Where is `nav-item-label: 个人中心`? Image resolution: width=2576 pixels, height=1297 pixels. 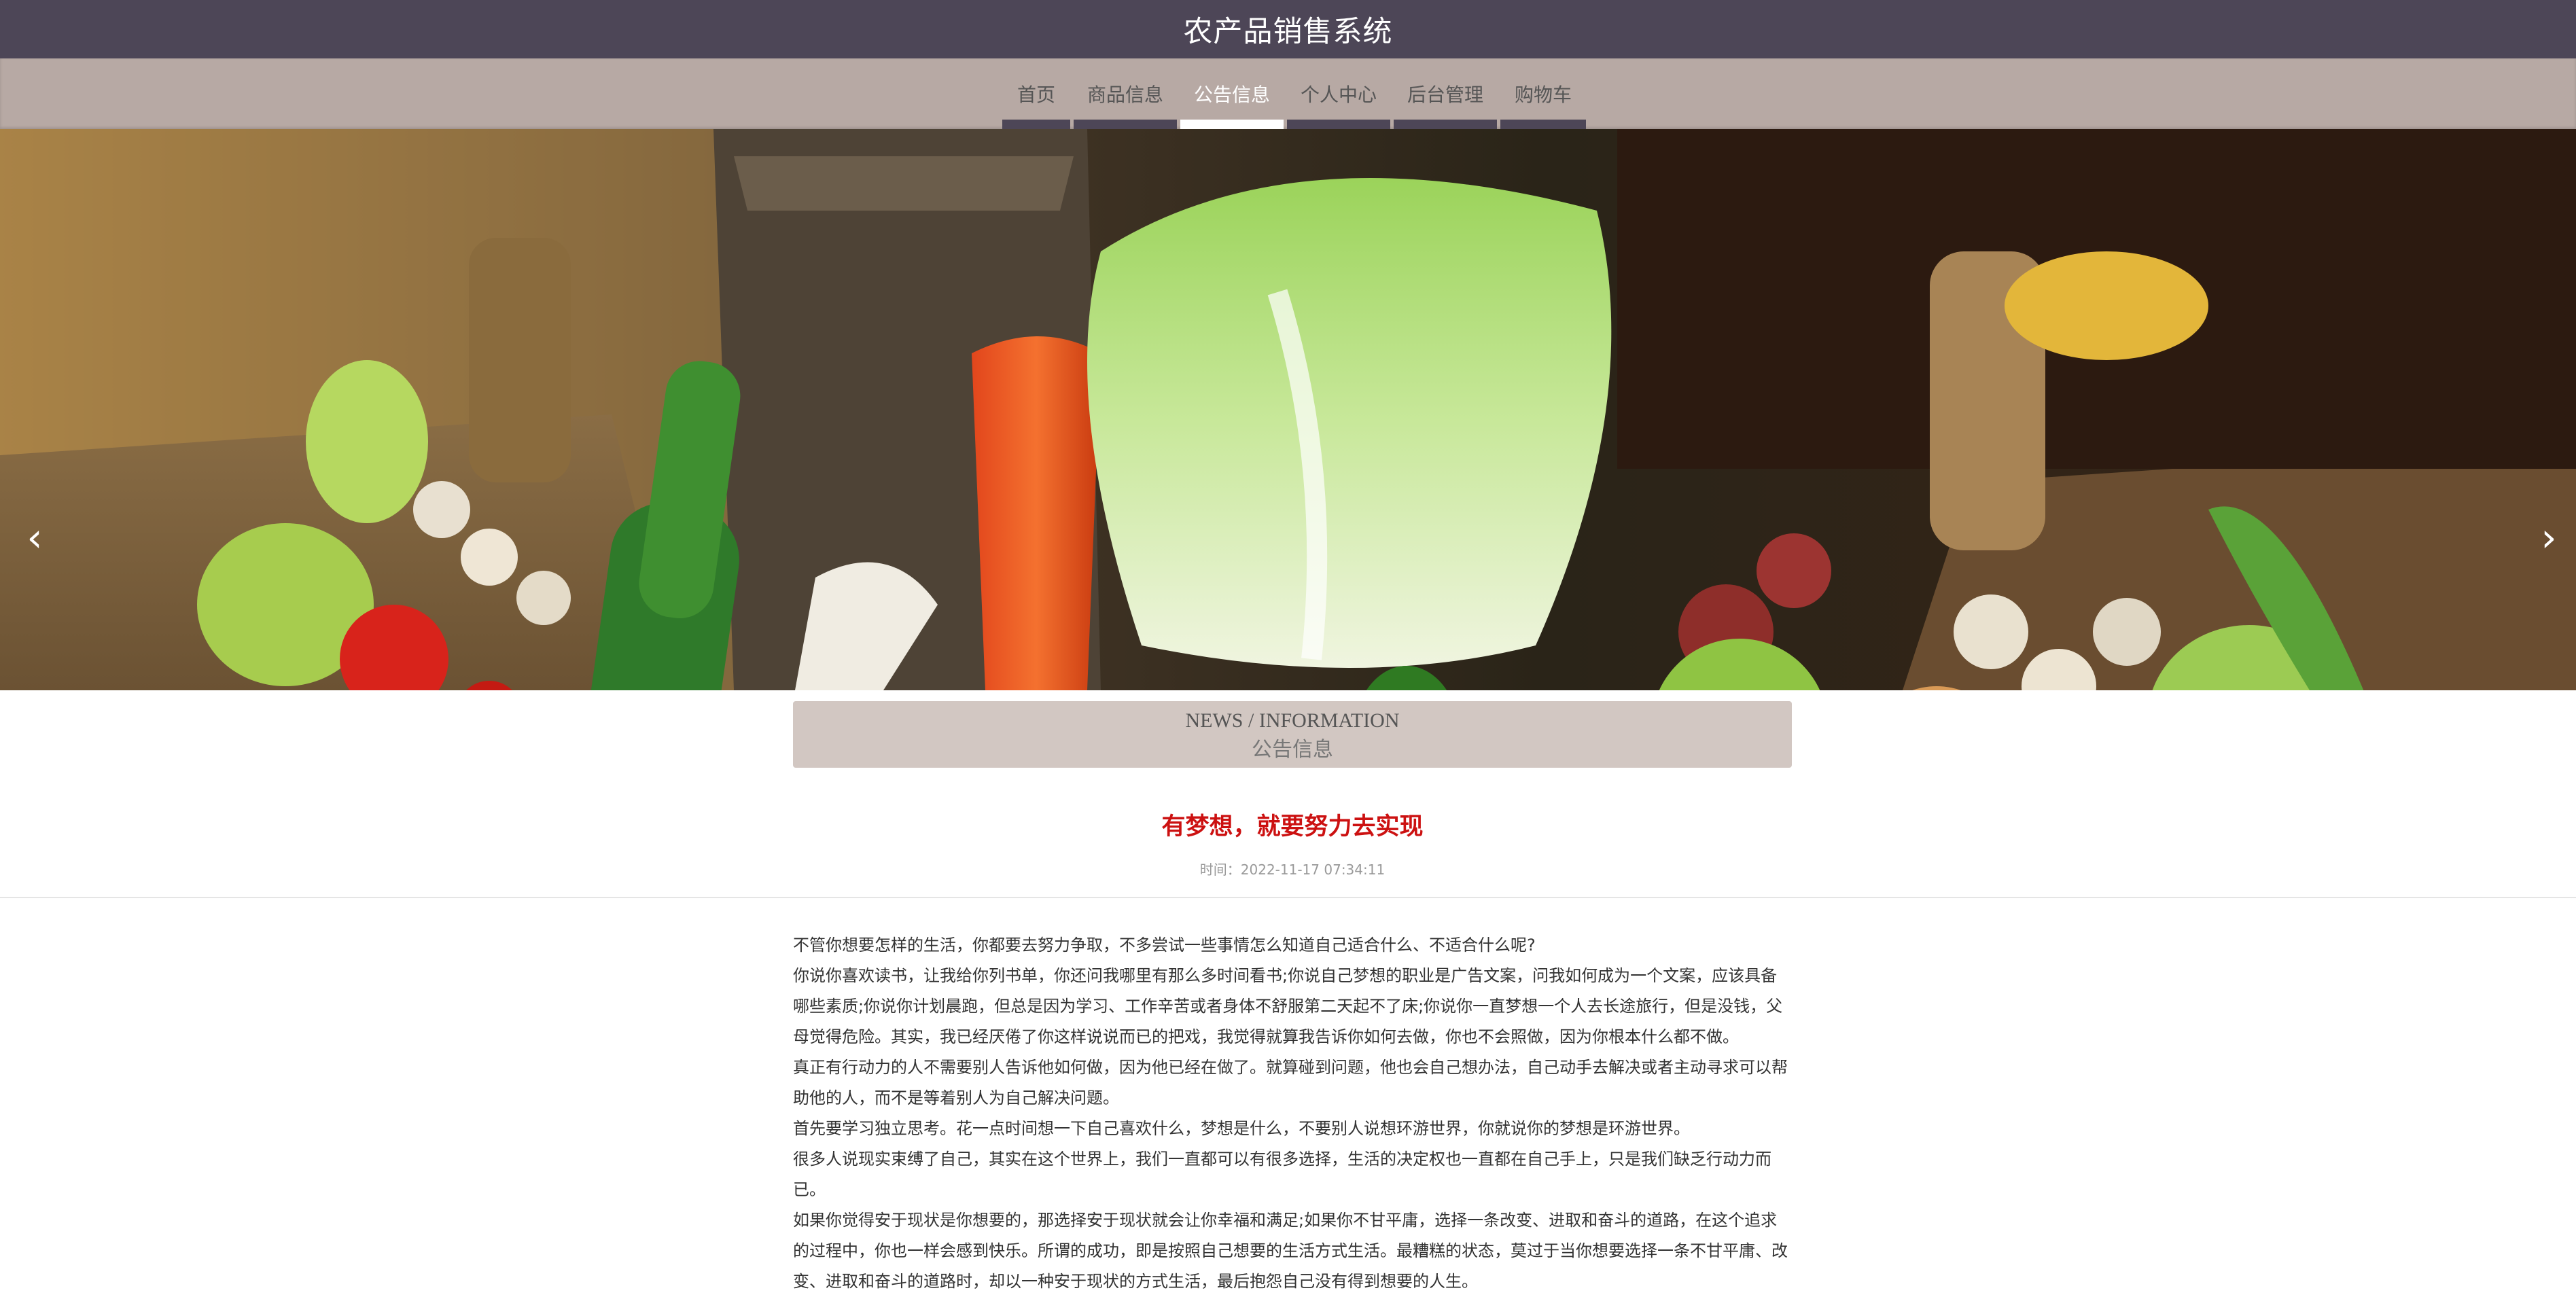 nav-item-label: 个人中心 is located at coordinates (1338, 95).